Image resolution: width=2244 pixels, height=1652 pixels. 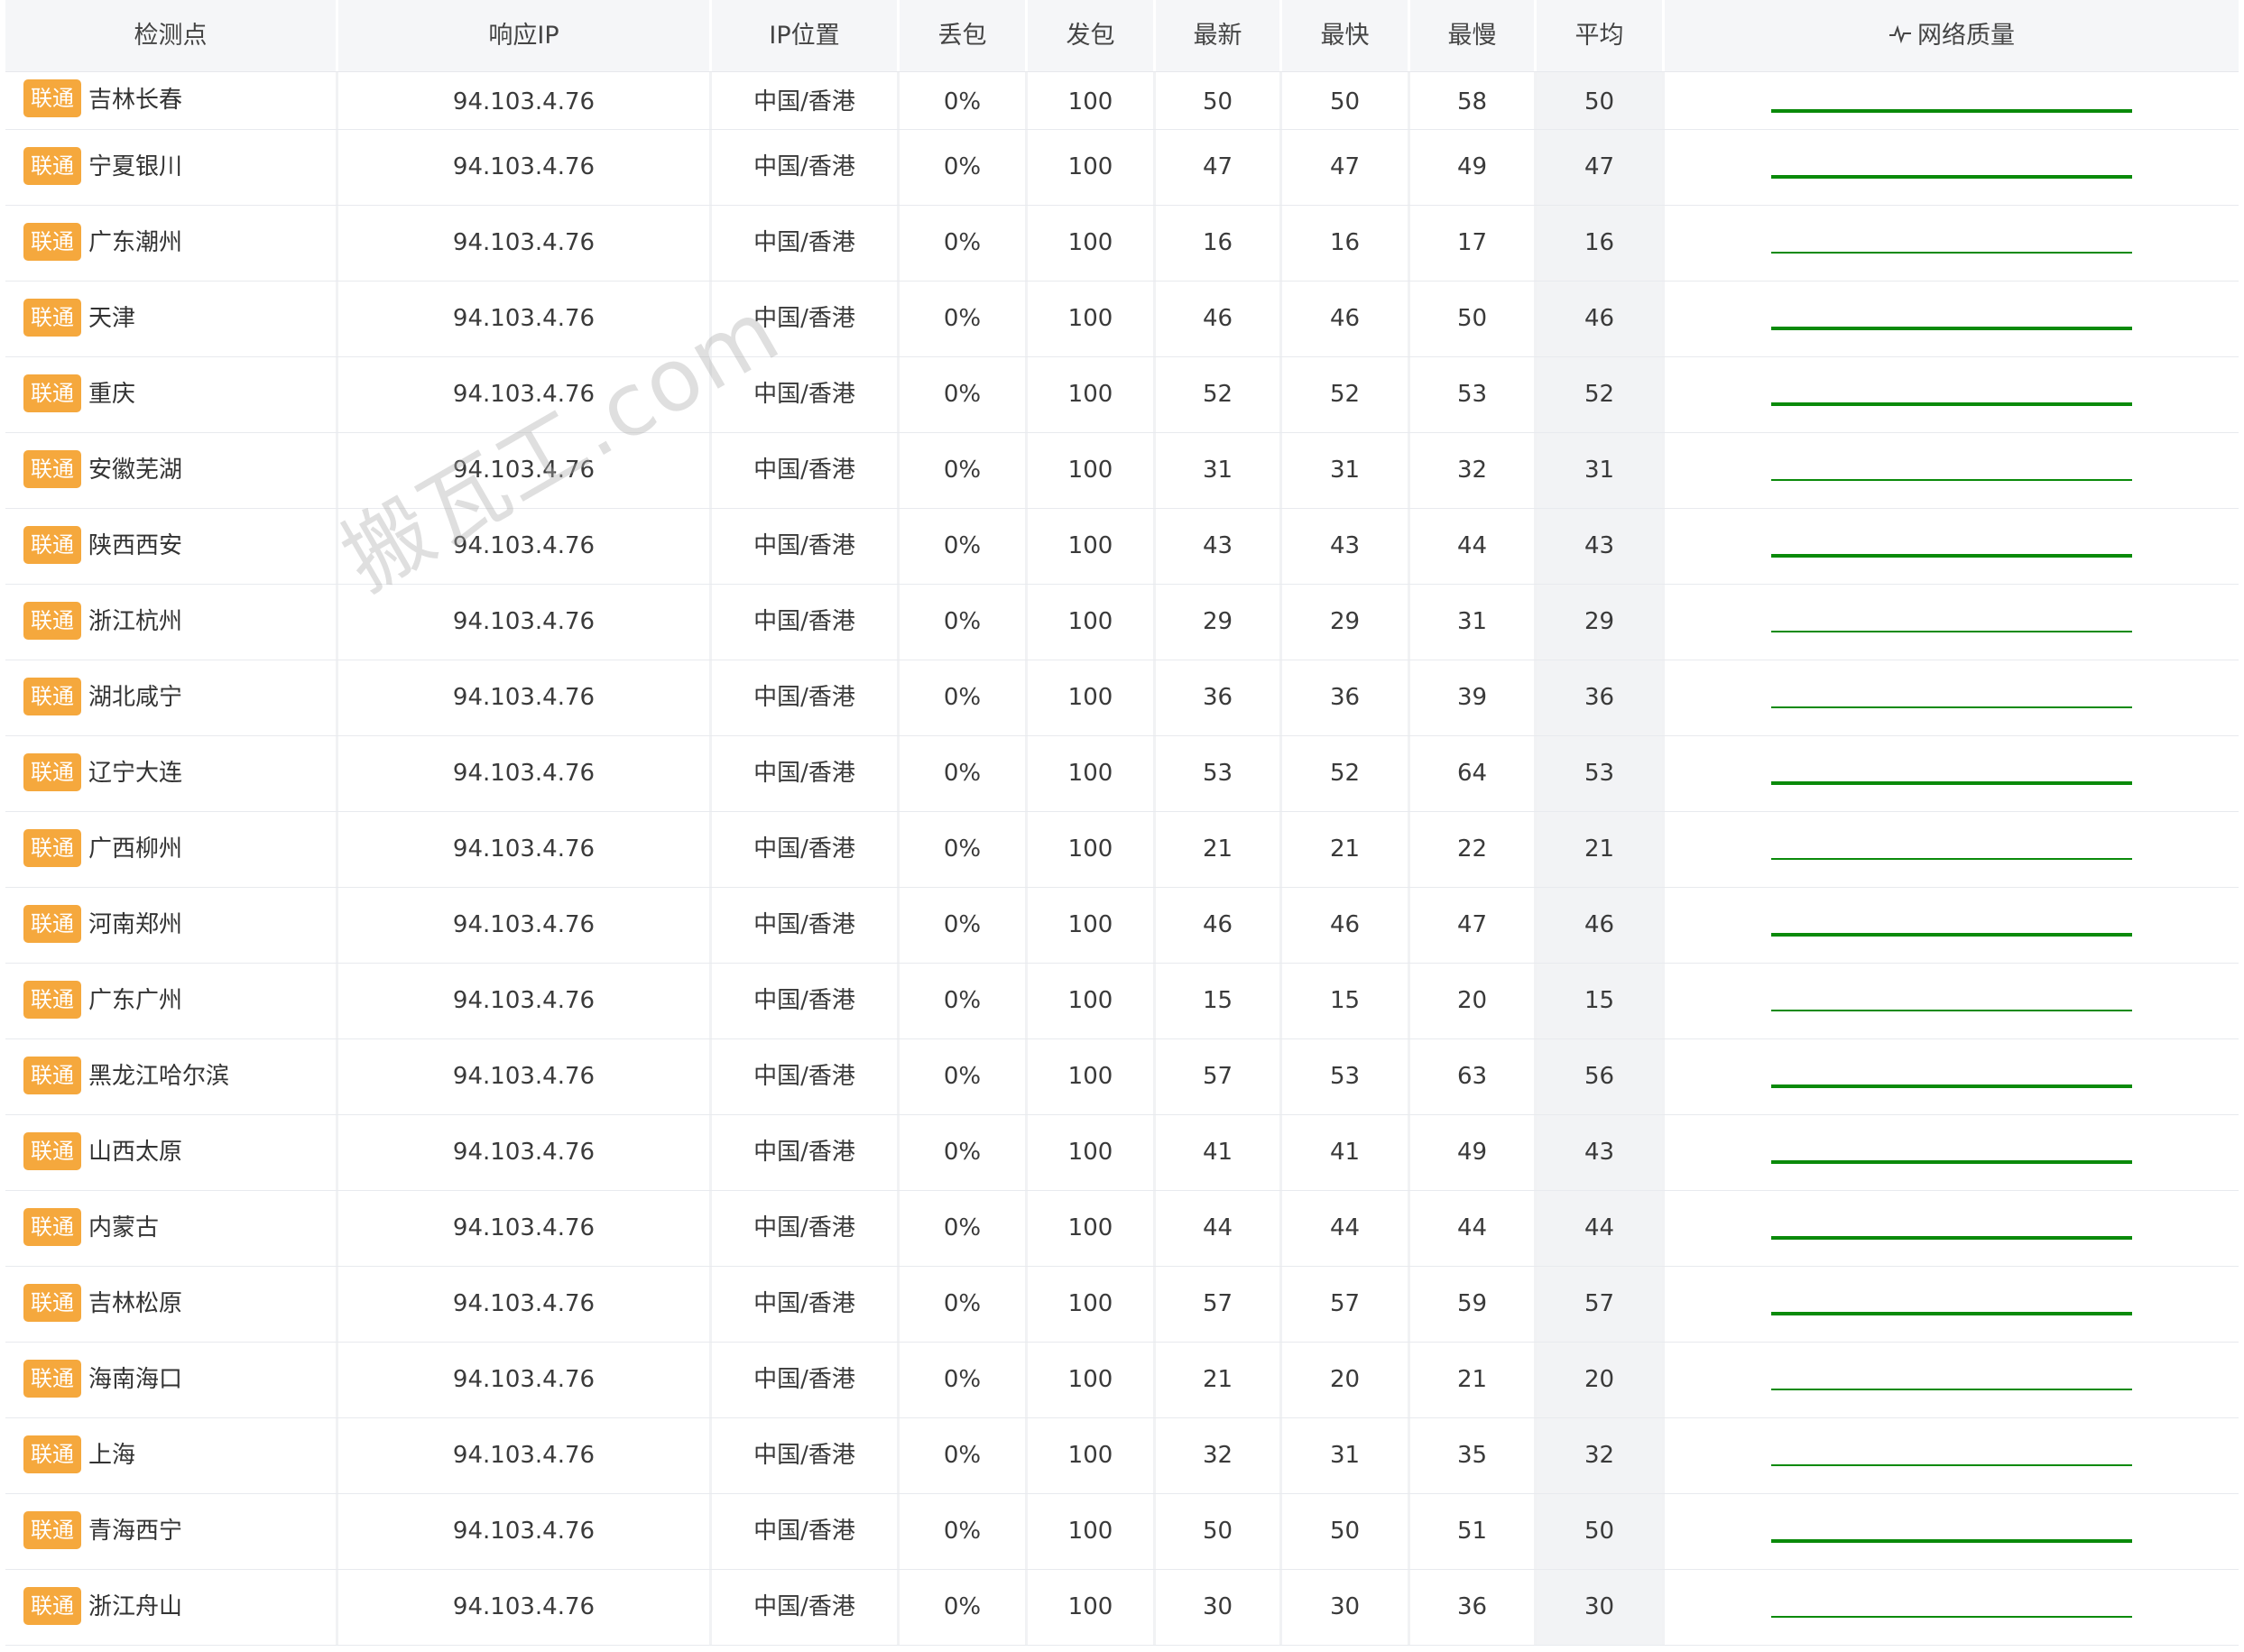 I want to click on best-cell: 57, so click(x=1346, y=1304).